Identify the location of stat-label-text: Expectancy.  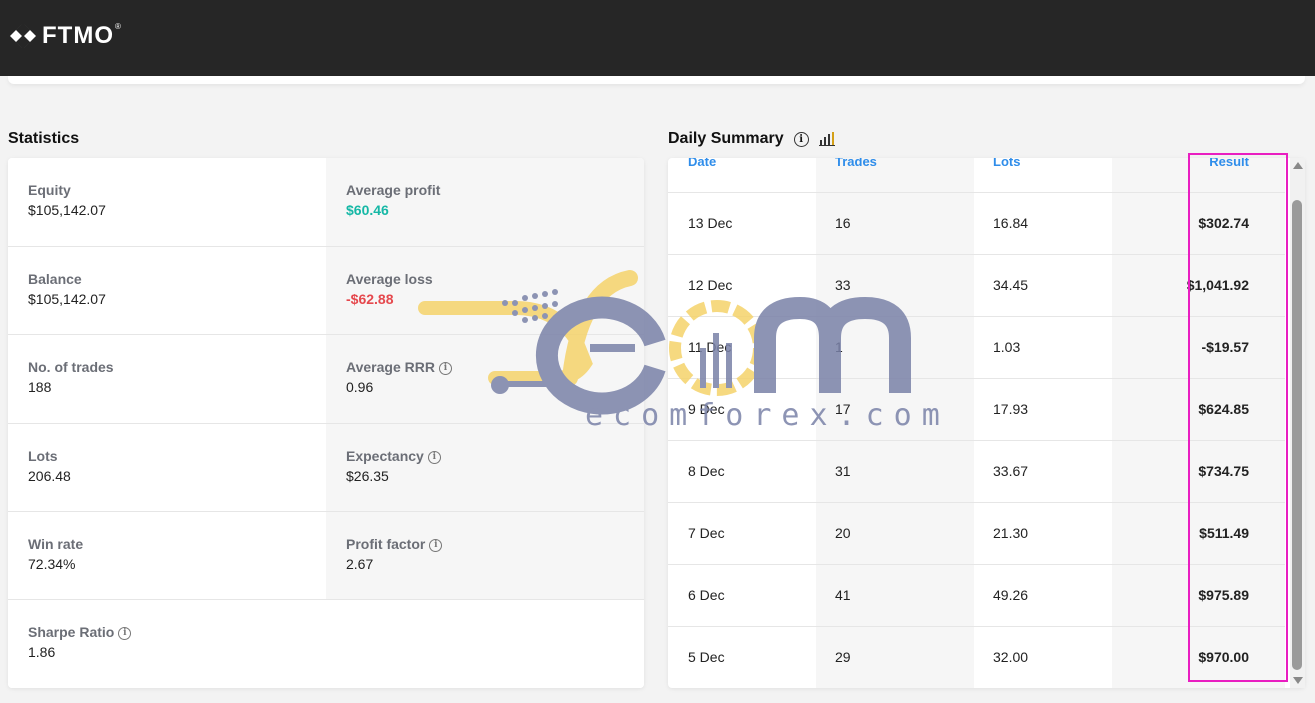
(385, 456).